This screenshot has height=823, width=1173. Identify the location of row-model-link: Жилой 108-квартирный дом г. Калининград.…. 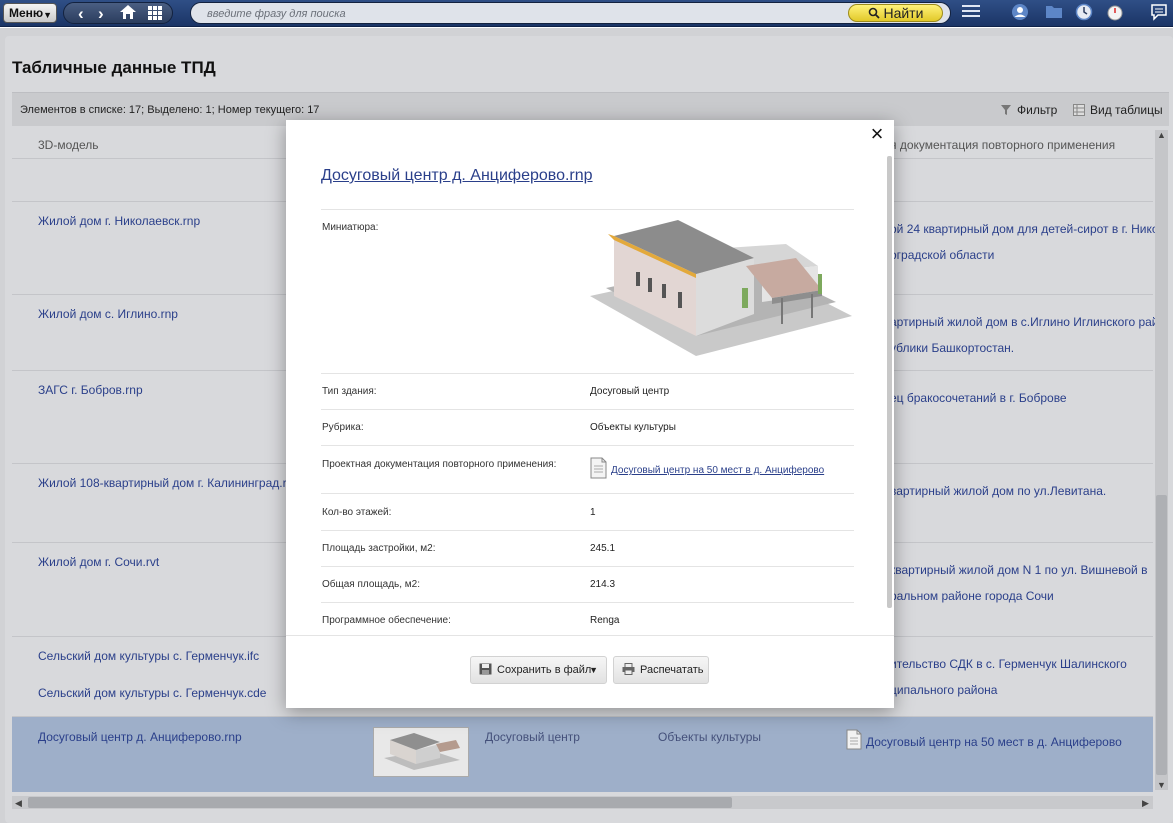
(167, 483).